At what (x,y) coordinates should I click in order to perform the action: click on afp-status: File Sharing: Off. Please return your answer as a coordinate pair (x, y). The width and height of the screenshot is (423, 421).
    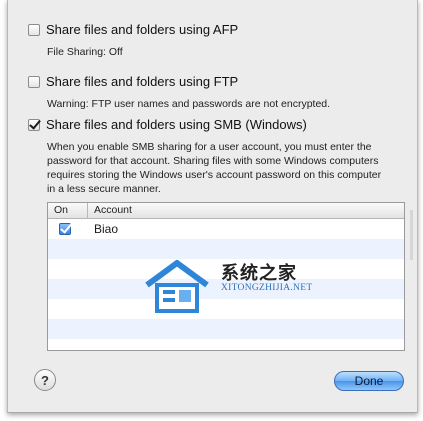
    Looking at the image, I should click on (85, 52).